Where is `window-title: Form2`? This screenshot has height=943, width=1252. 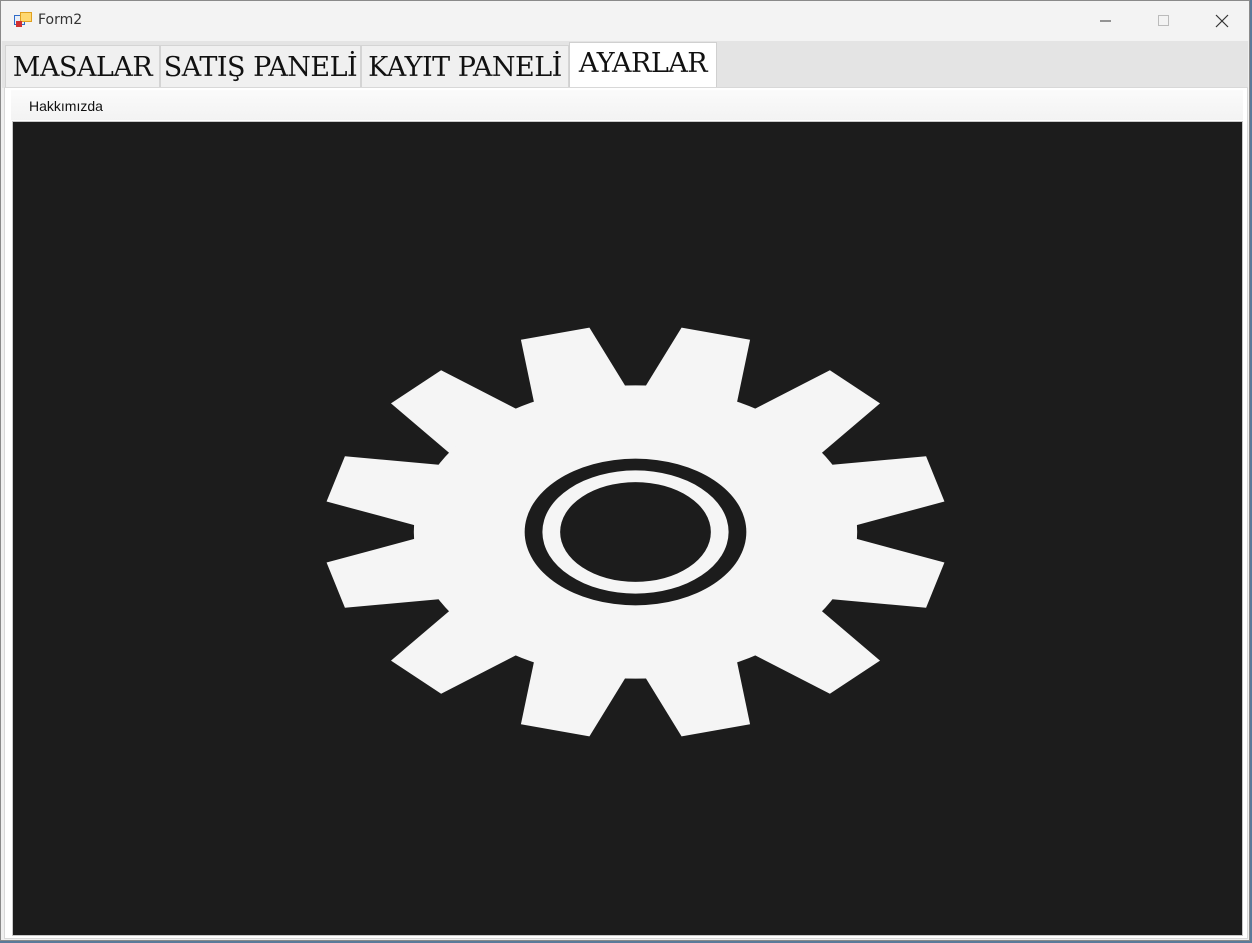
window-title: Form2 is located at coordinates (60, 20).